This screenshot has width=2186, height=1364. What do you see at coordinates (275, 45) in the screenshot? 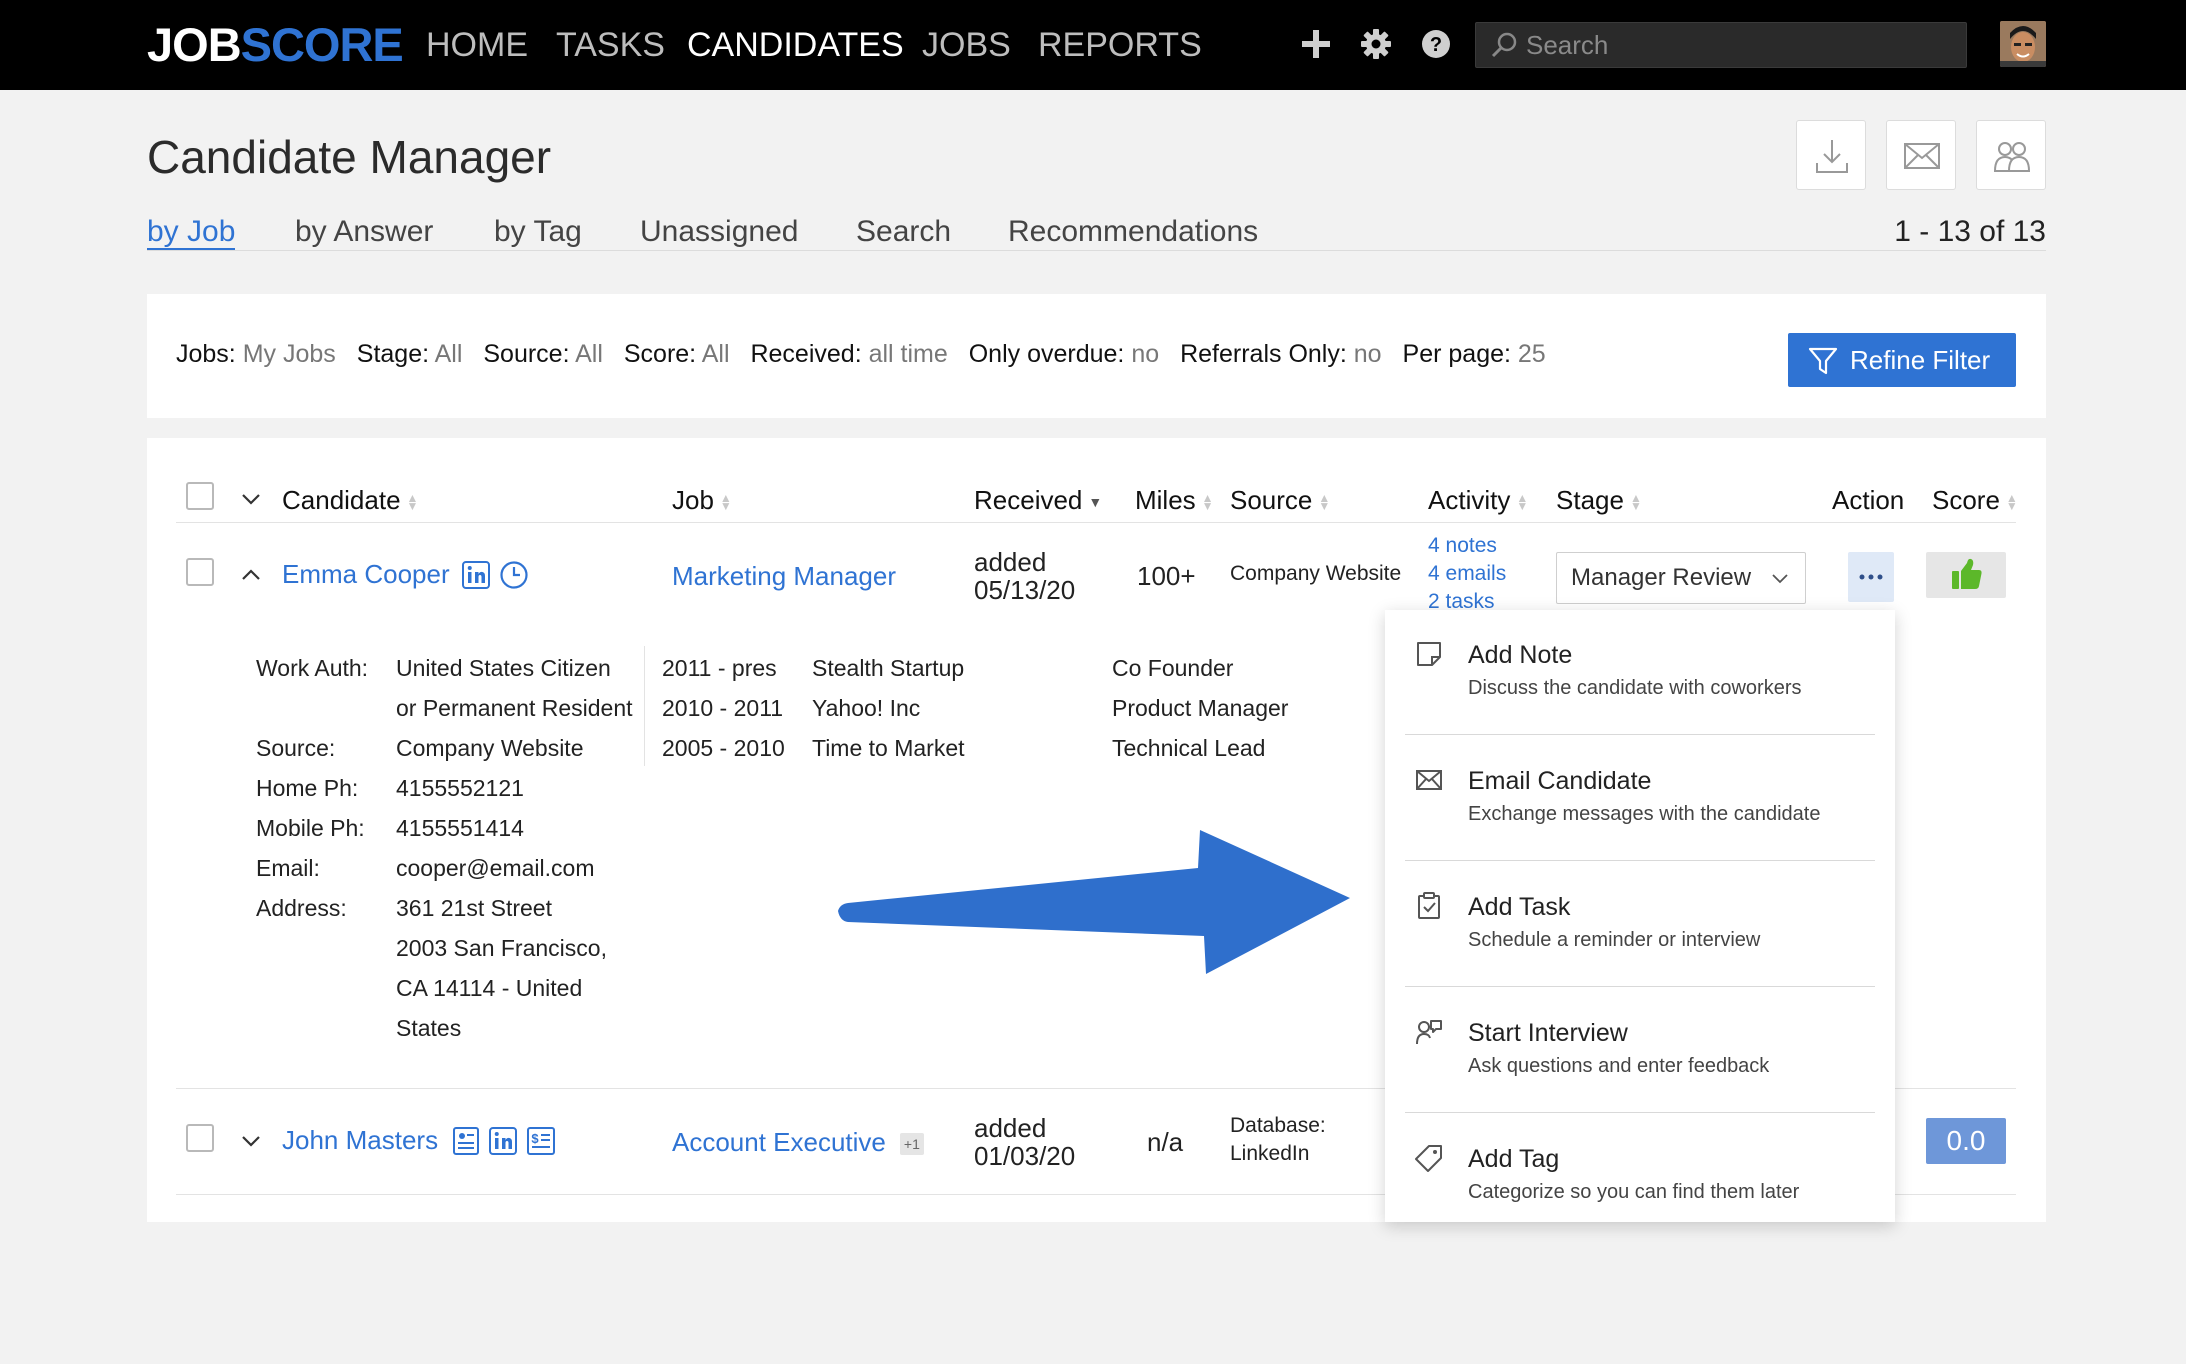
I see `jobscore-logo: JOBSCORE` at bounding box center [275, 45].